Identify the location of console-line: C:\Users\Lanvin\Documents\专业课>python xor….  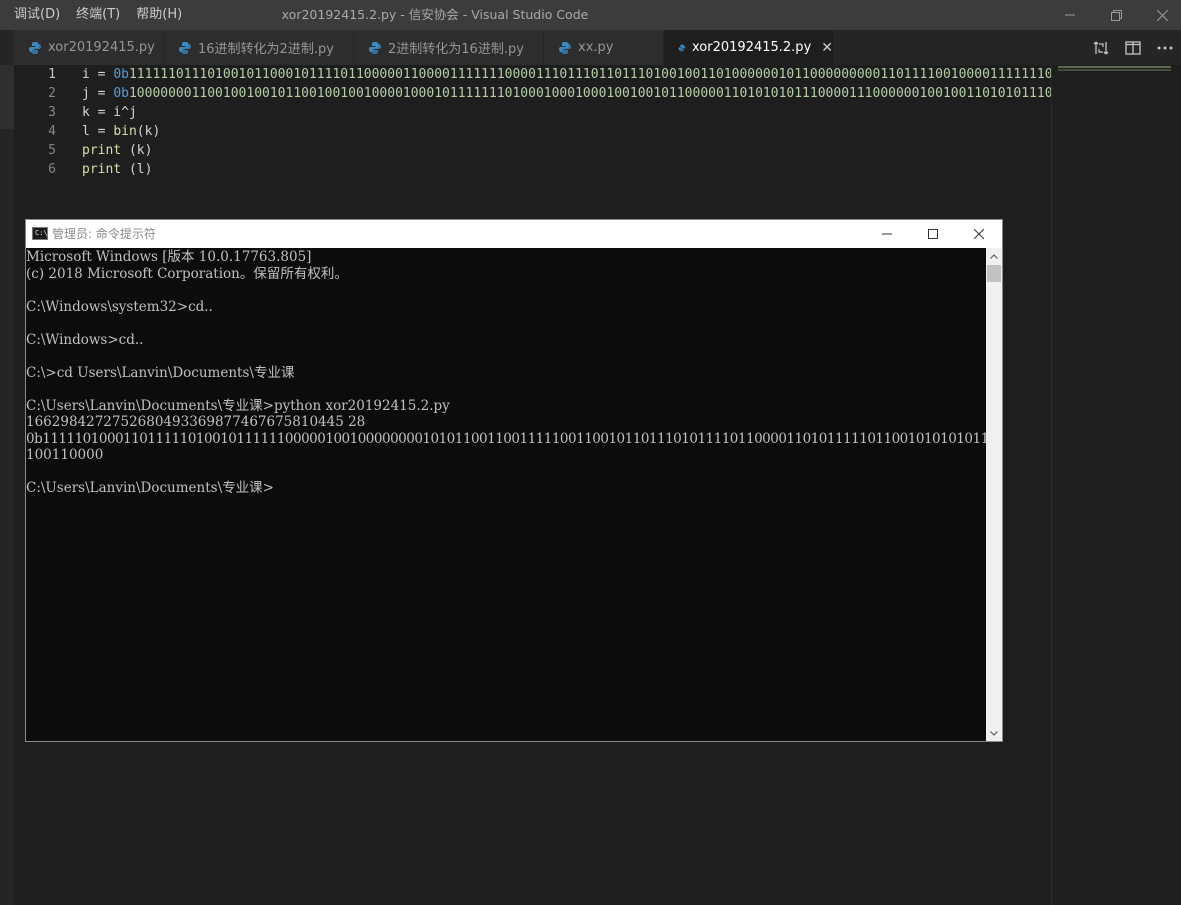
(238, 405).